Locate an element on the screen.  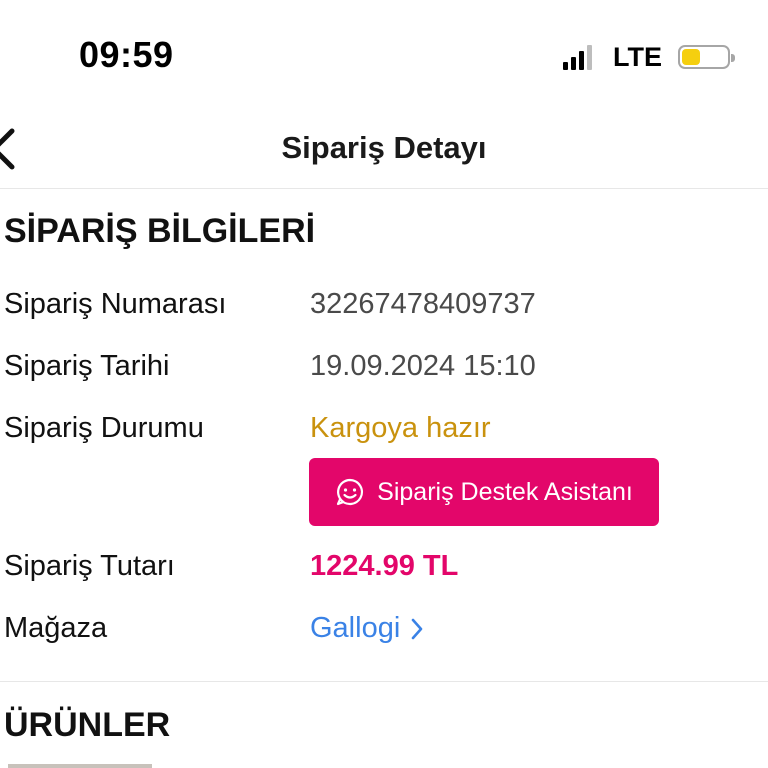
order-total-label: Sipariş Tutarı is located at coordinates (89, 566).